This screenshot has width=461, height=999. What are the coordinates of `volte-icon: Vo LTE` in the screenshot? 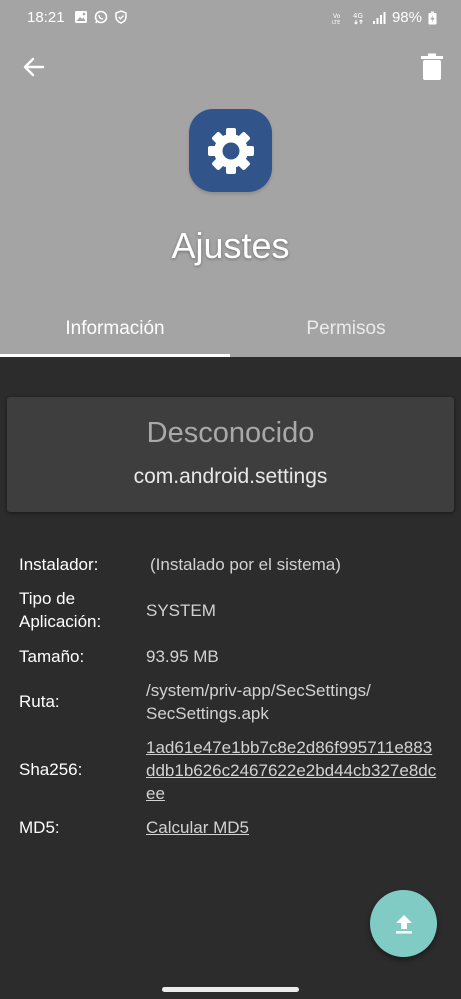 It's located at (336, 19).